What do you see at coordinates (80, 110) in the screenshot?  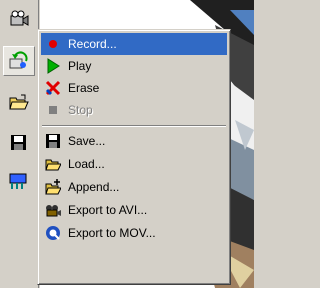 I see `menu-item-label: Stop` at bounding box center [80, 110].